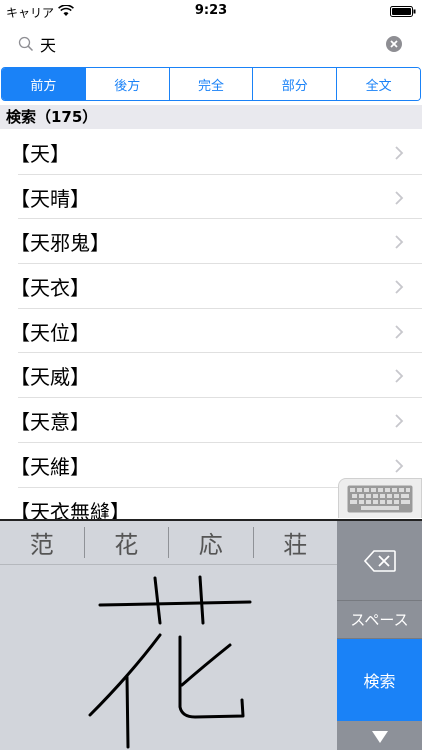  I want to click on list-item: 【天】, so click(216, 152).